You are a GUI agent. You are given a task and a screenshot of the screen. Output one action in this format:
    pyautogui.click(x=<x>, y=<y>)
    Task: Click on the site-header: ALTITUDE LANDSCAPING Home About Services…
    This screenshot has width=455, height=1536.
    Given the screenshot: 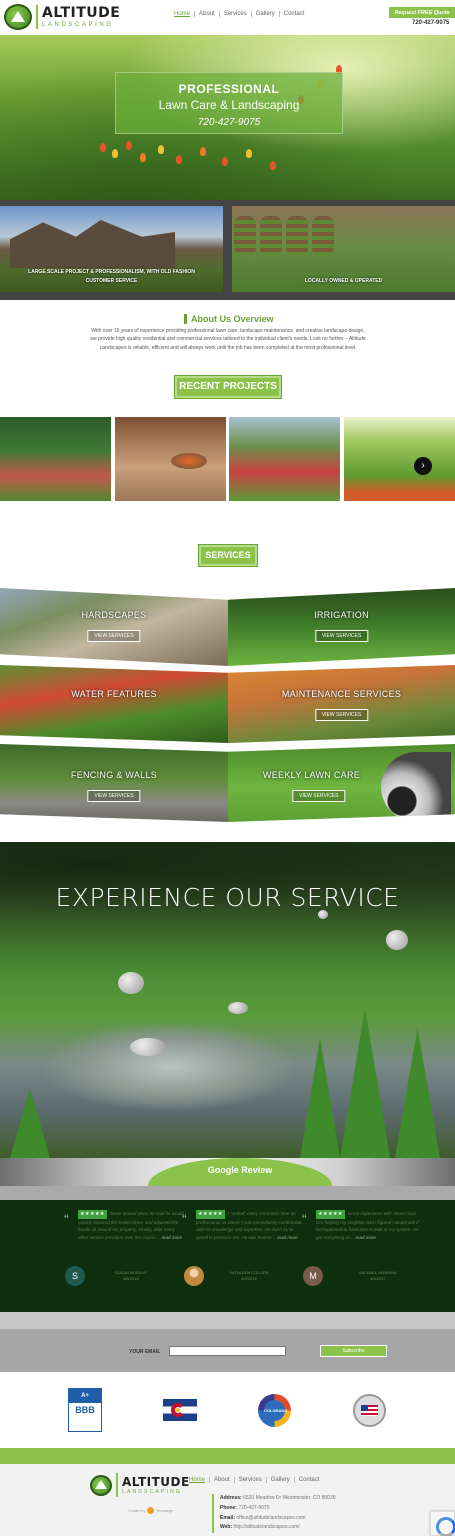 What is the action you would take?
    pyautogui.click(x=227, y=17)
    